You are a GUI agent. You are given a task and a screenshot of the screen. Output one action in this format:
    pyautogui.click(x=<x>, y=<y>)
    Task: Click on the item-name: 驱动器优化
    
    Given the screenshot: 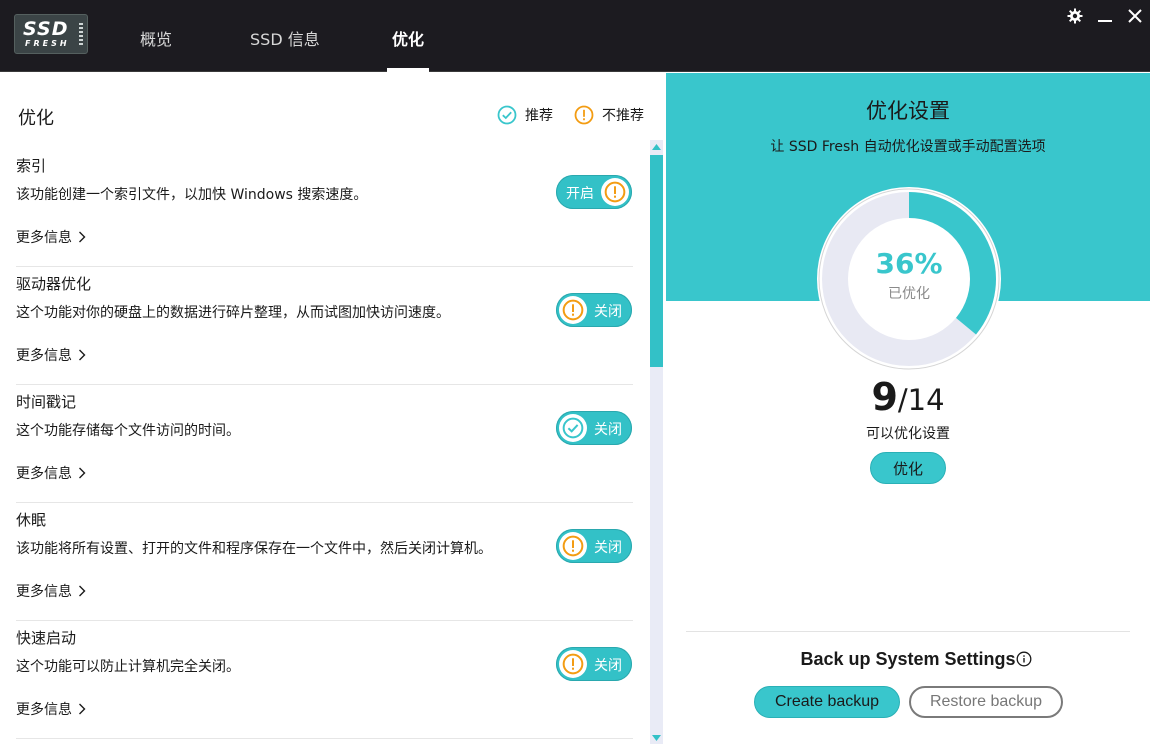 What is the action you would take?
    pyautogui.click(x=54, y=284)
    